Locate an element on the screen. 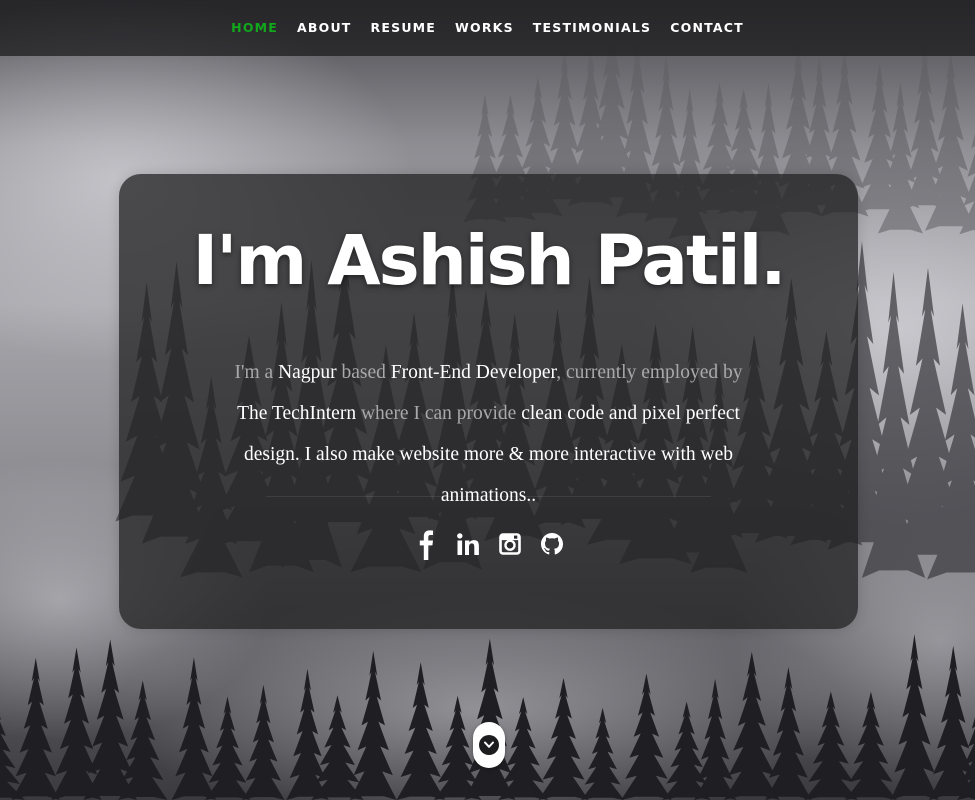 The height and width of the screenshot is (800, 975). intro-text-2: based is located at coordinates (363, 372).